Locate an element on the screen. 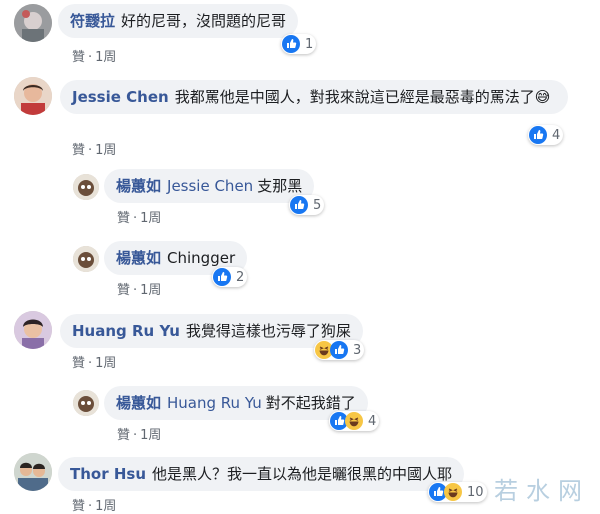  reaction-badge: 2 is located at coordinates (230, 277).